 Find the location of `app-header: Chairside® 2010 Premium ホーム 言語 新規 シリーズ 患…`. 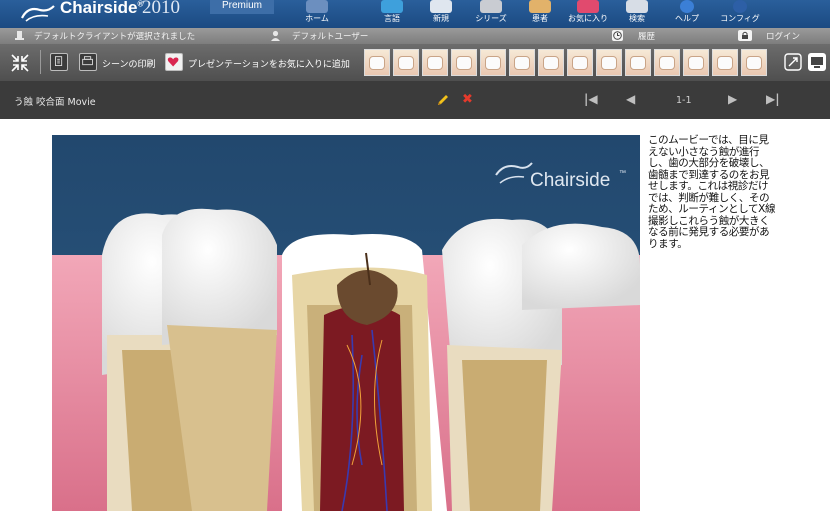

app-header: Chairside® 2010 Premium ホーム 言語 新規 シリーズ 患… is located at coordinates (415, 14).